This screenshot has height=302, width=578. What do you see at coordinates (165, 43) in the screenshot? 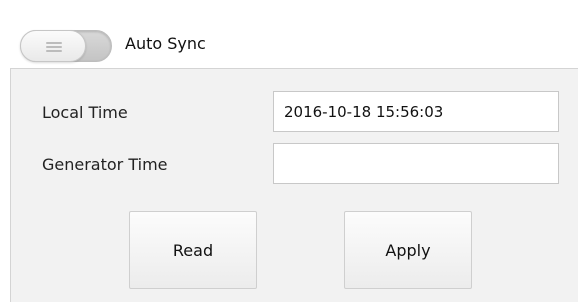
I see `auto-sync-label: Auto Sync` at bounding box center [165, 43].